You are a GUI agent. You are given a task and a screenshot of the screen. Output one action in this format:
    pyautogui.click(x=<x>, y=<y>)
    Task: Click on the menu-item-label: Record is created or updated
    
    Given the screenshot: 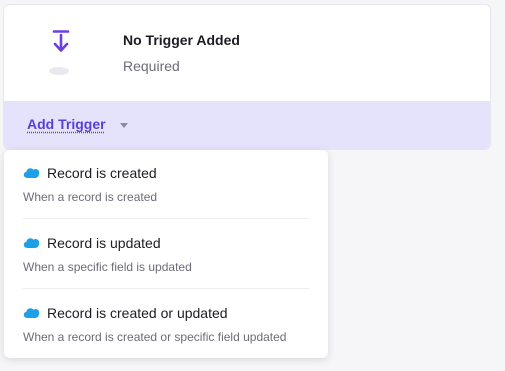 What is the action you would take?
    pyautogui.click(x=137, y=313)
    